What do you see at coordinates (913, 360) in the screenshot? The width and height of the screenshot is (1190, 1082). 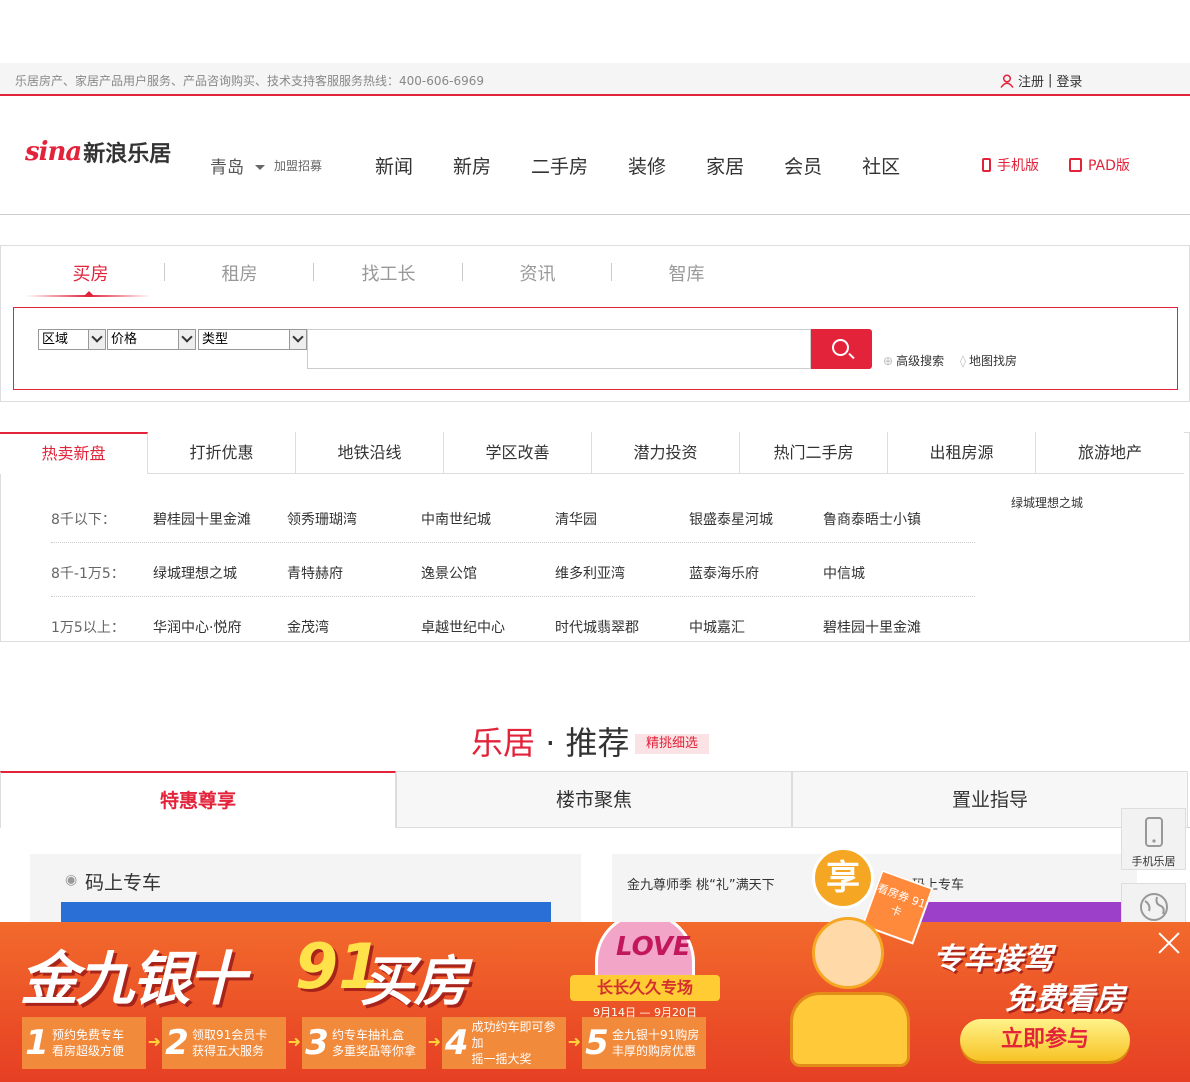 I see `advanced-search-link: ⊕ 高级搜索` at bounding box center [913, 360].